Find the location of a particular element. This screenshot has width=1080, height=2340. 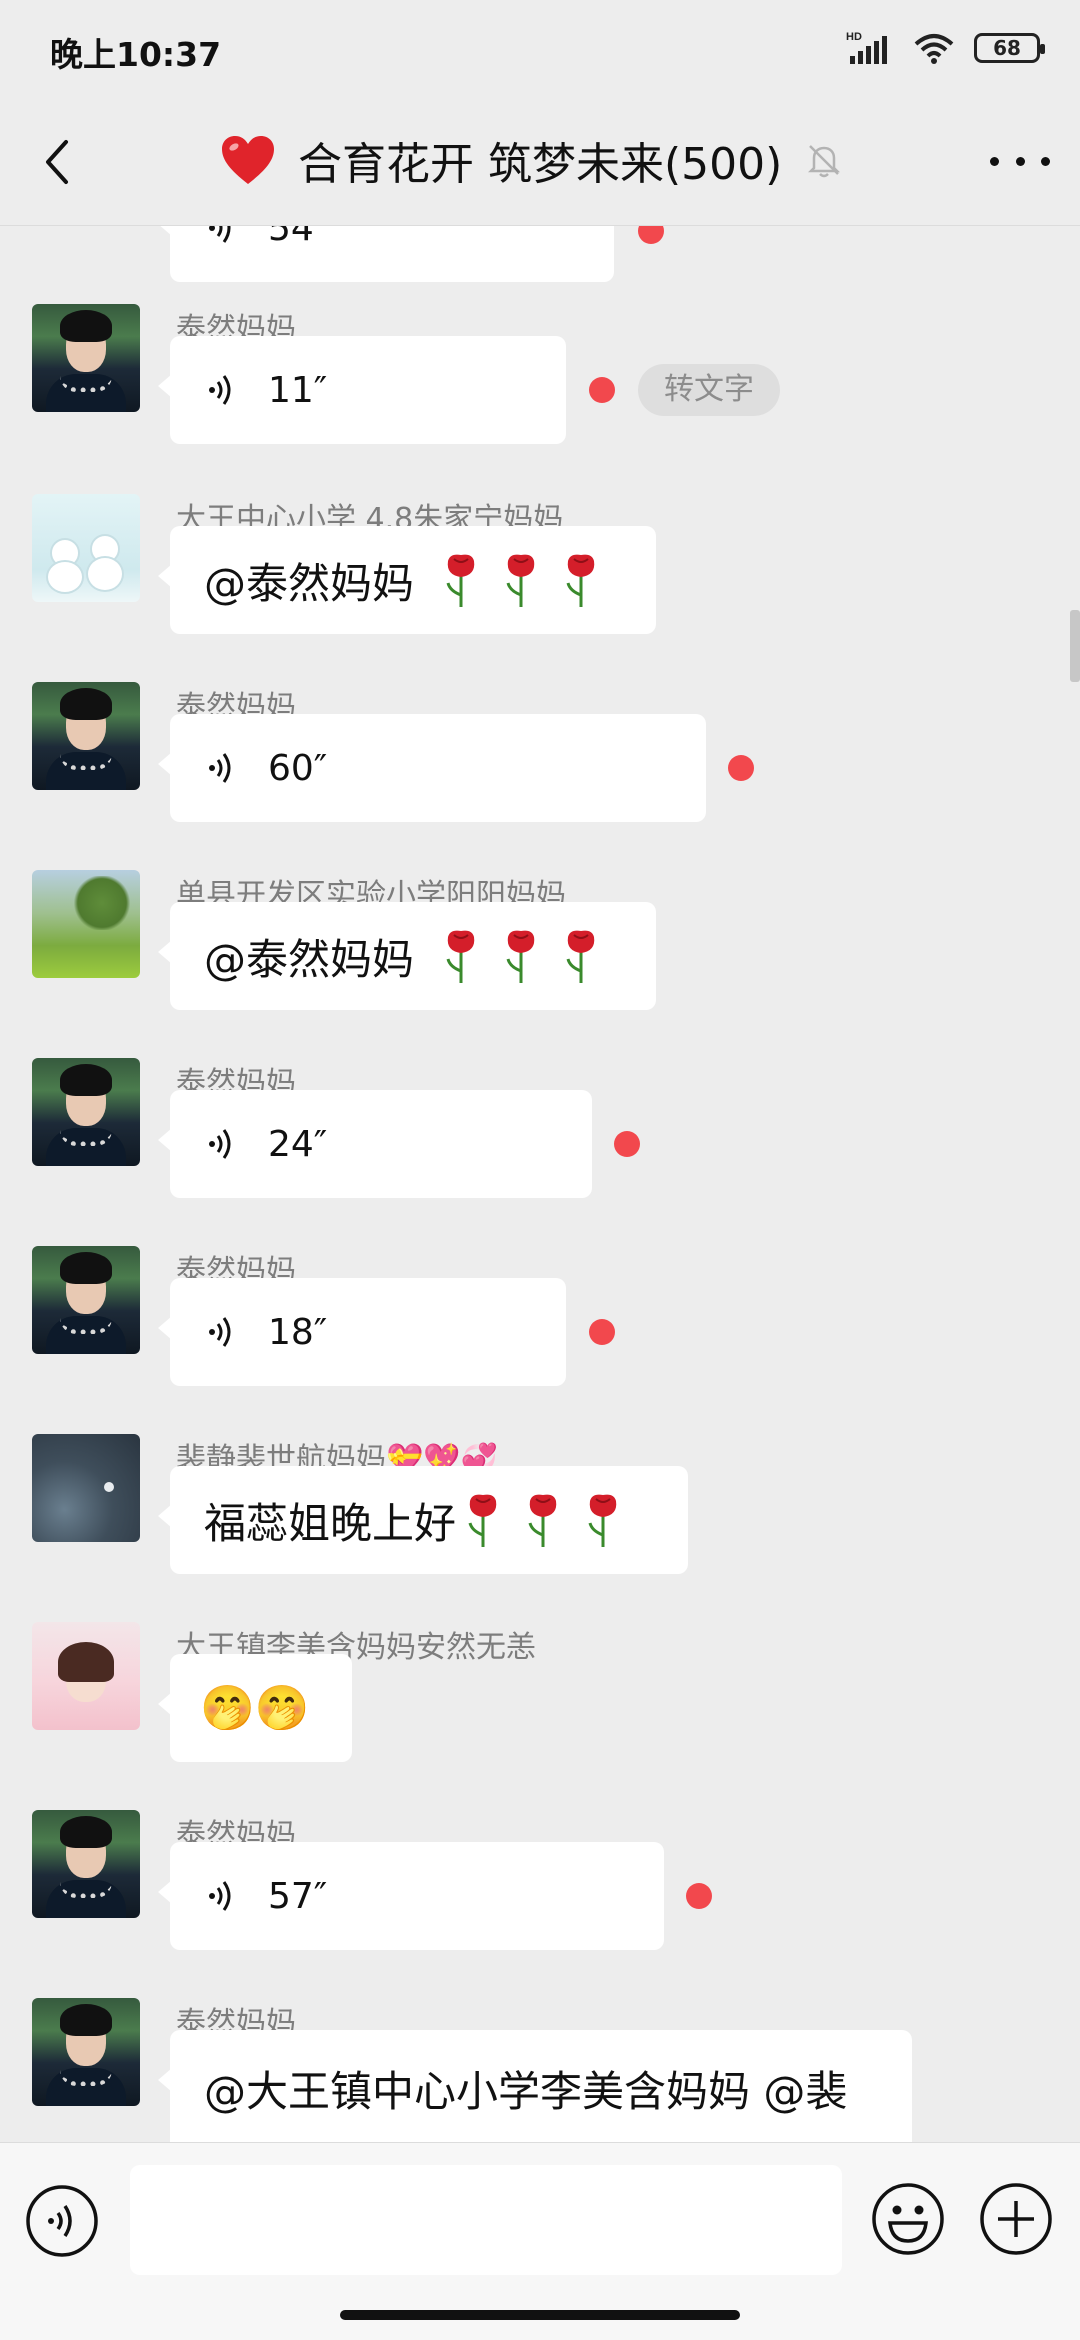

chat-header: 合育花开 筑梦未来(500) is located at coordinates (540, 161).